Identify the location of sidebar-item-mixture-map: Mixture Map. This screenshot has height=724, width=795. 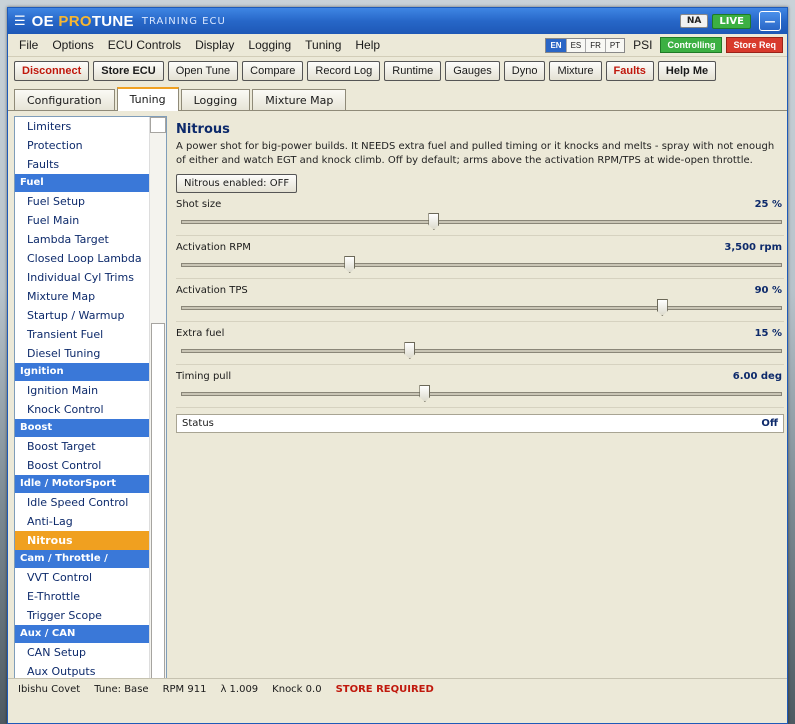
(83, 296).